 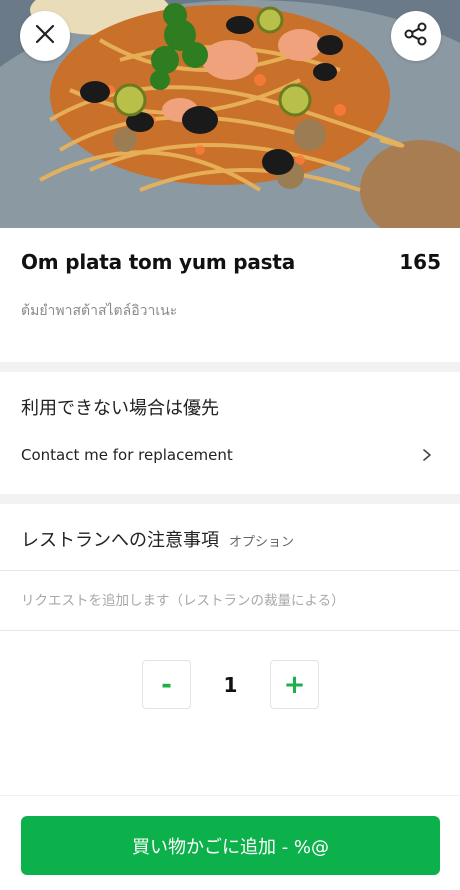 I want to click on replacement-option: Contact me for replacement, so click(x=230, y=455).